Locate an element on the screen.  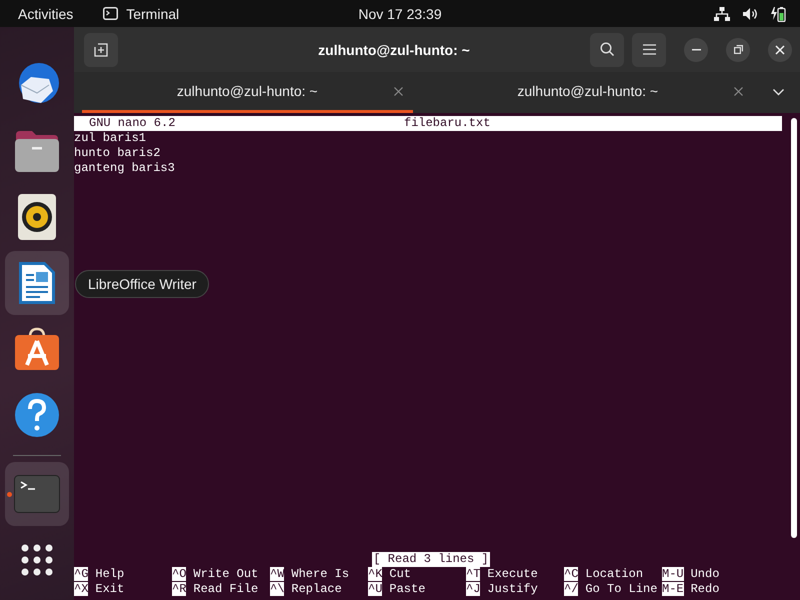
shortcut-key: ^C is located at coordinates (571, 574).